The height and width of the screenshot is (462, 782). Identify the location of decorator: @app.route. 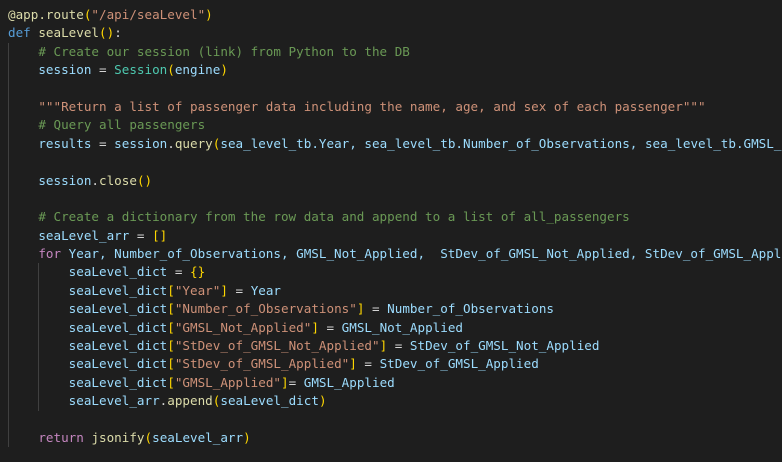
(46, 14).